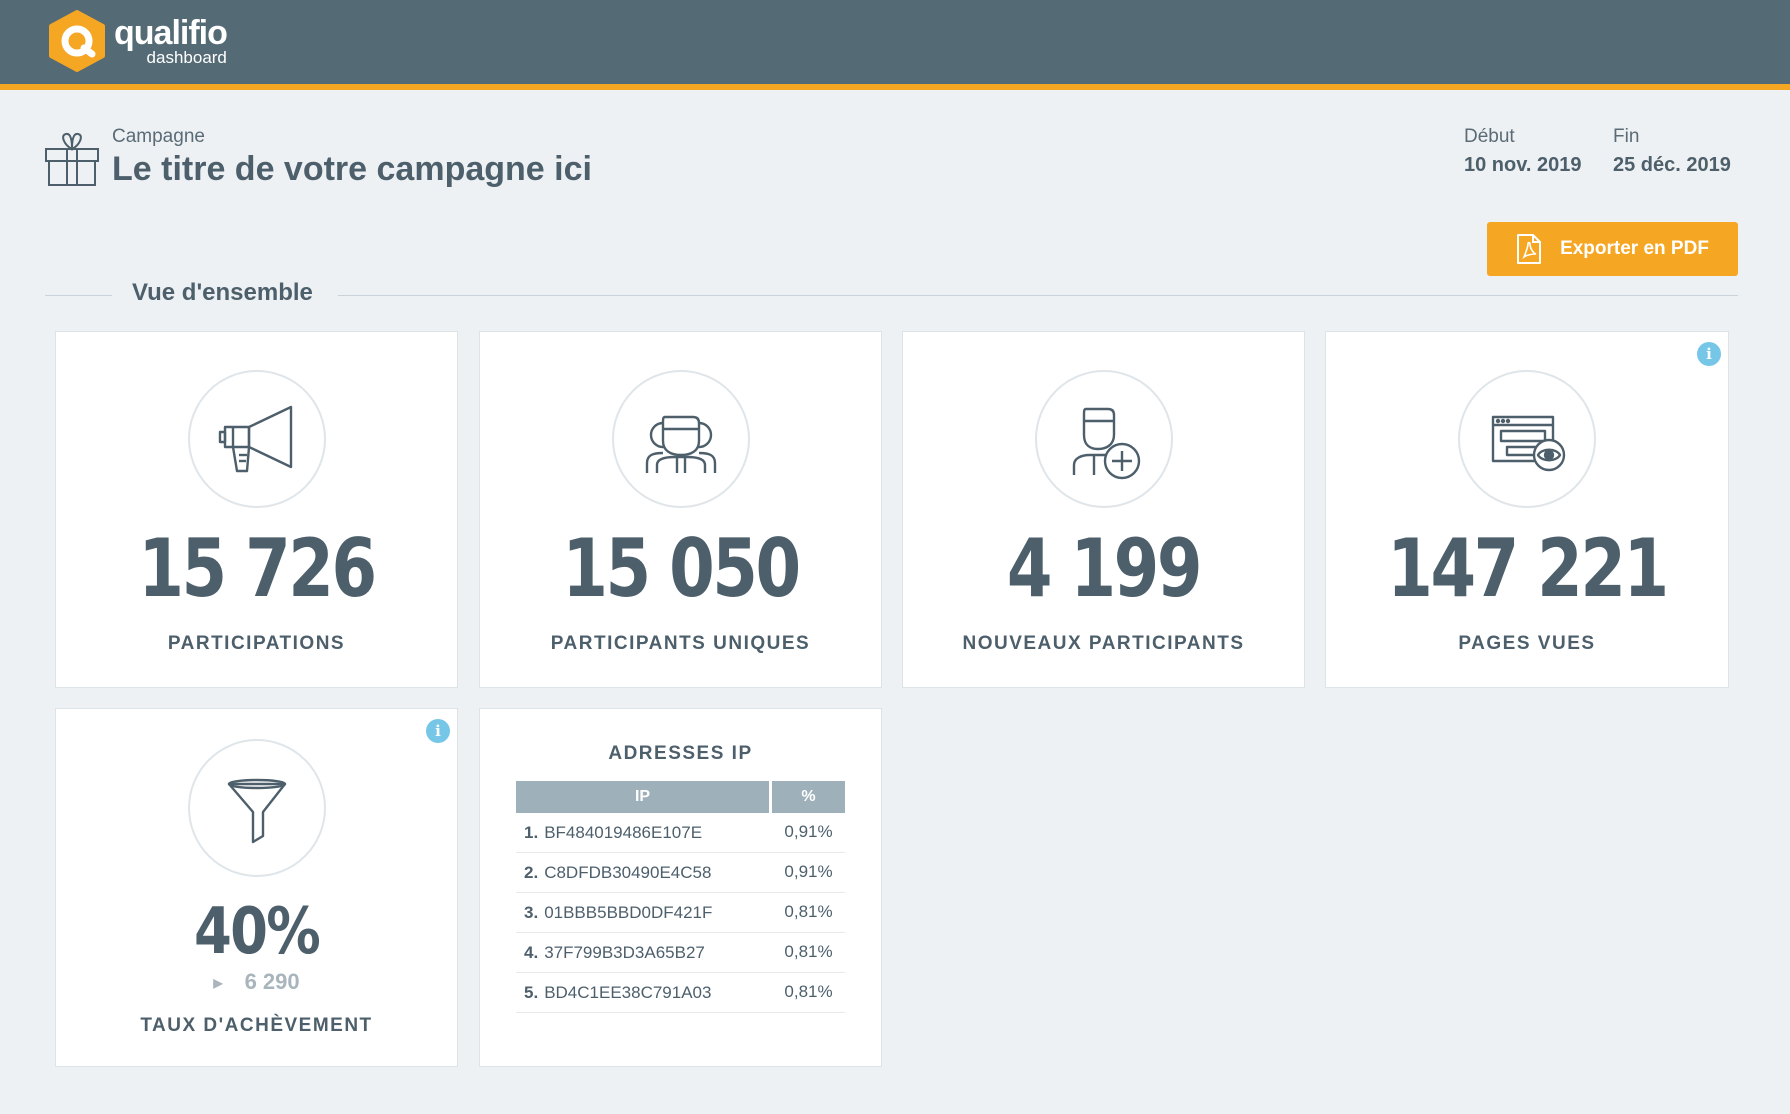  I want to click on completion-rate-card: i 40% ▶ 6 290 TAUX D'ACHÈVEMENT, so click(256, 887).